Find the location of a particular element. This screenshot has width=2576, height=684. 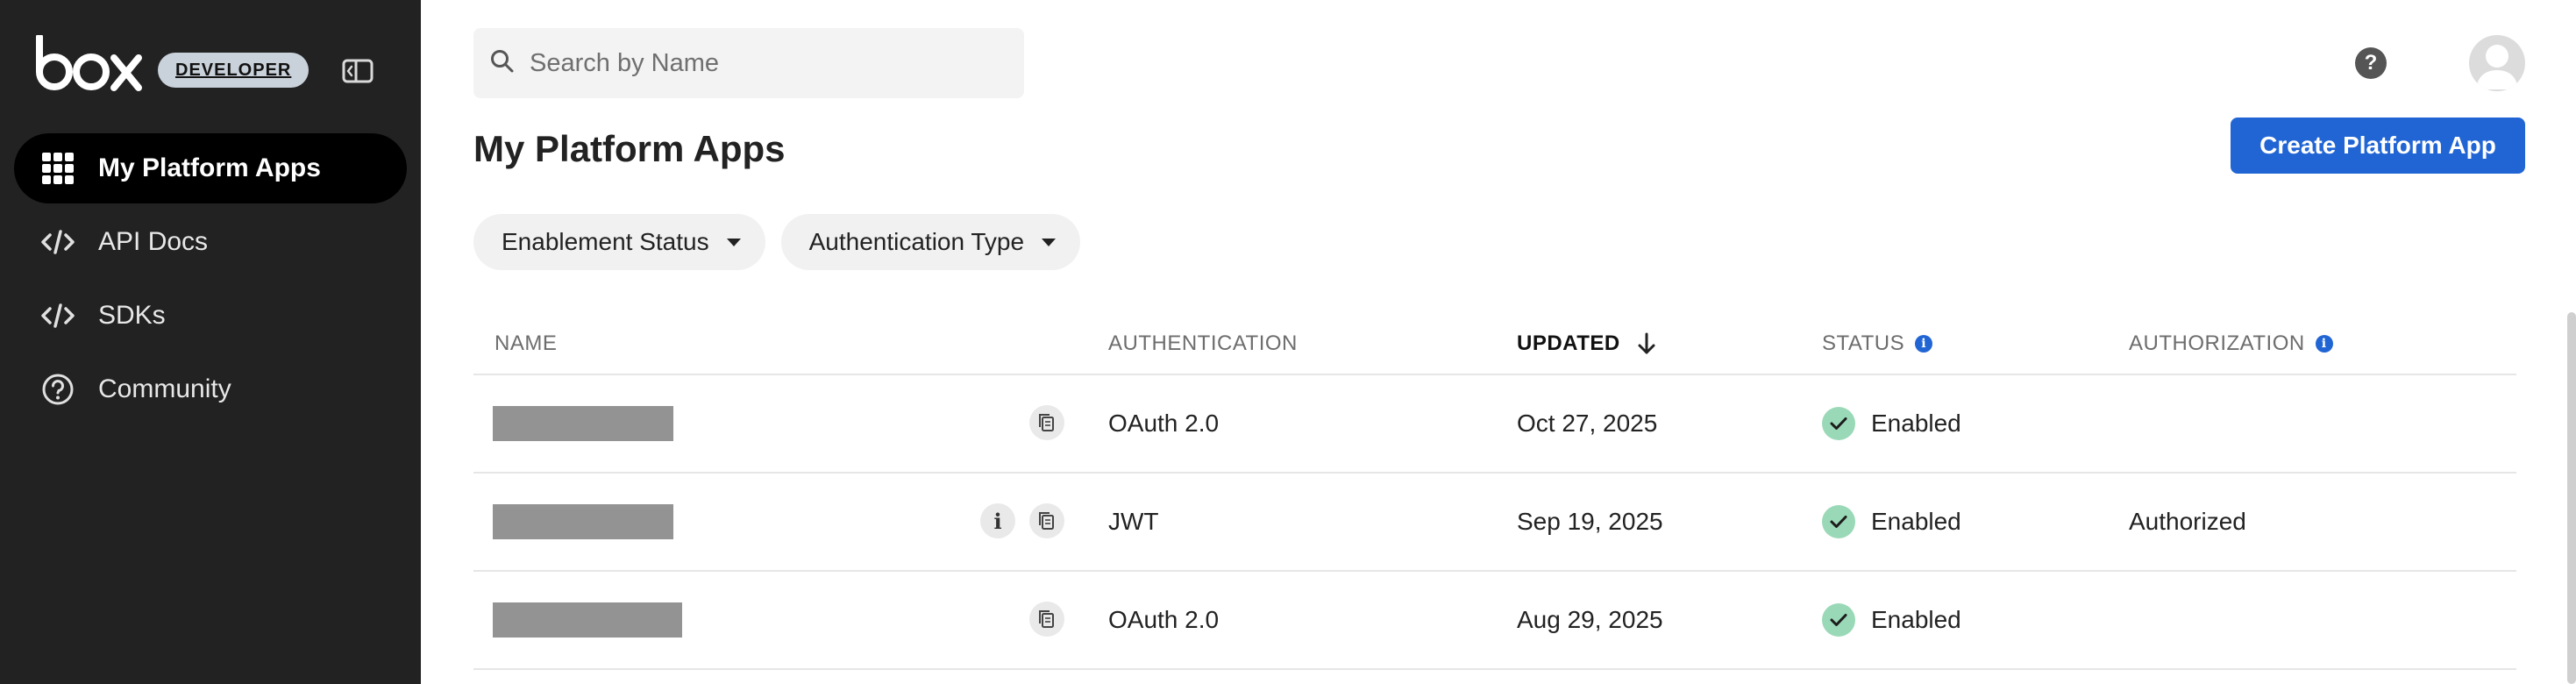

enablement-status-filter: Enablement Status is located at coordinates (619, 242).